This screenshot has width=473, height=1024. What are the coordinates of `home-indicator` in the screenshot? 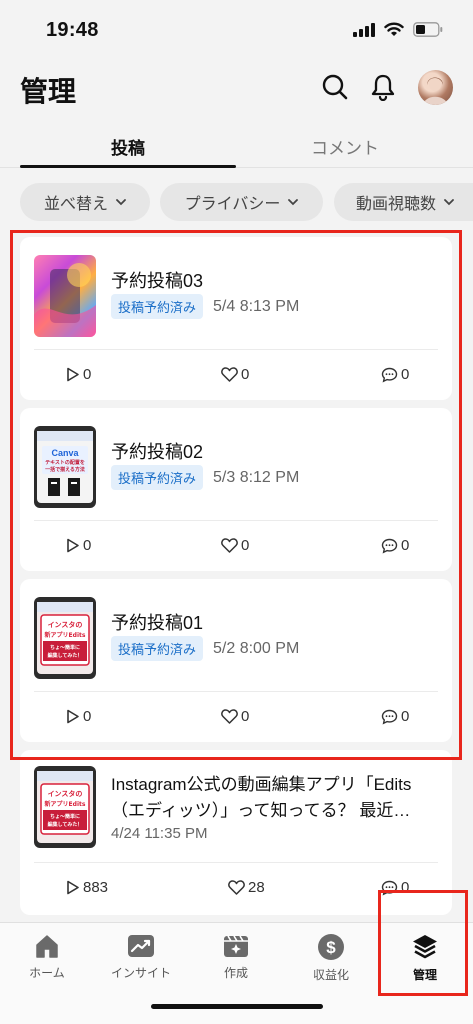 It's located at (237, 1006).